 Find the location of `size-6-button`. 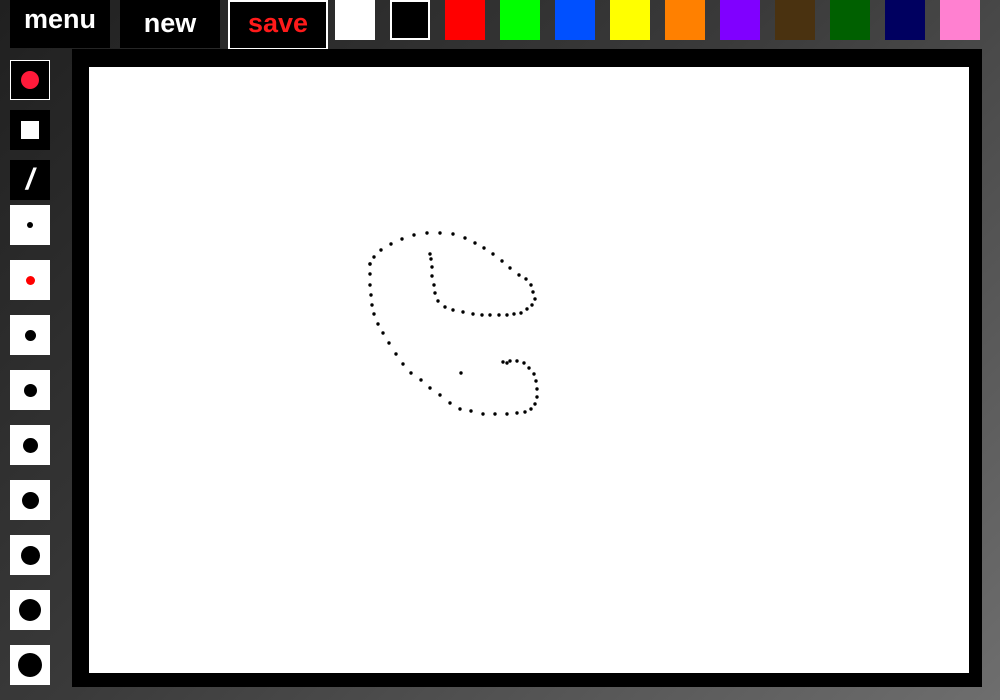

size-6-button is located at coordinates (30, 500).